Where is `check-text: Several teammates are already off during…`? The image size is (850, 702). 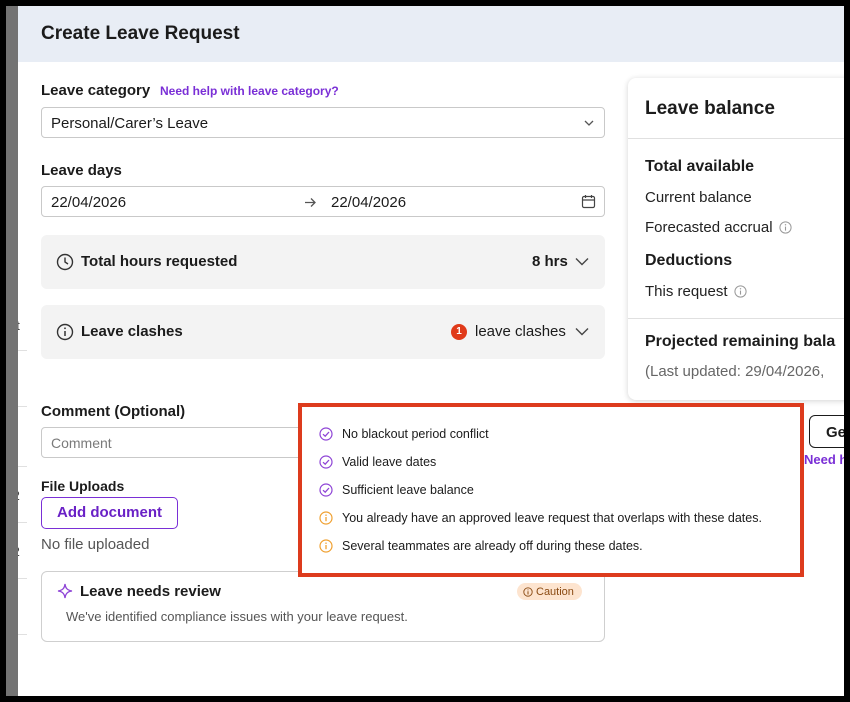 check-text: Several teammates are already off during… is located at coordinates (492, 546).